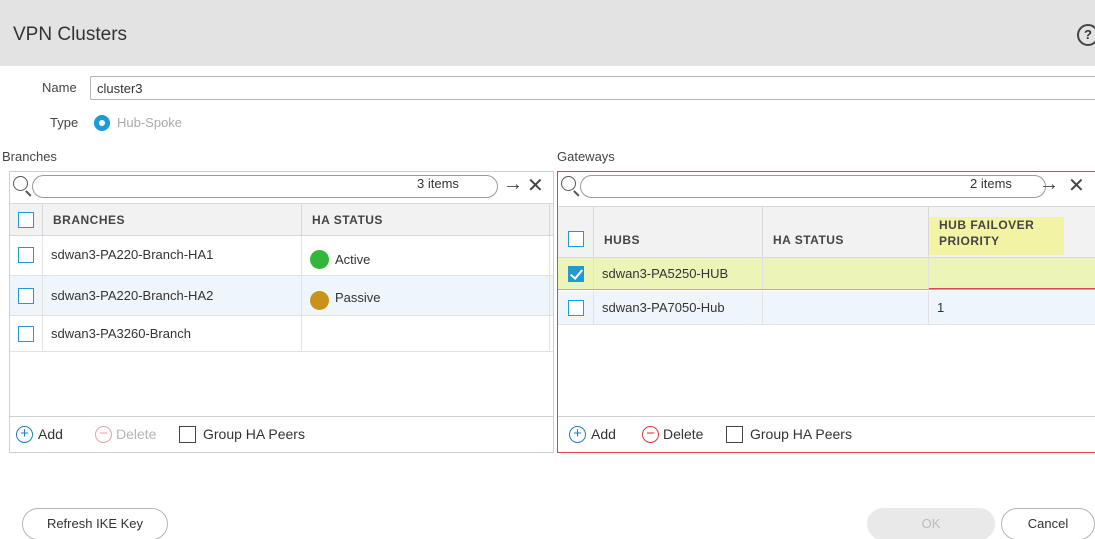 Image resolution: width=1095 pixels, height=539 pixels. Describe the element at coordinates (1012, 232) in the screenshot. I see `column-header-hub-failover-priority: HUB FAILOVER PRIORITY` at that location.